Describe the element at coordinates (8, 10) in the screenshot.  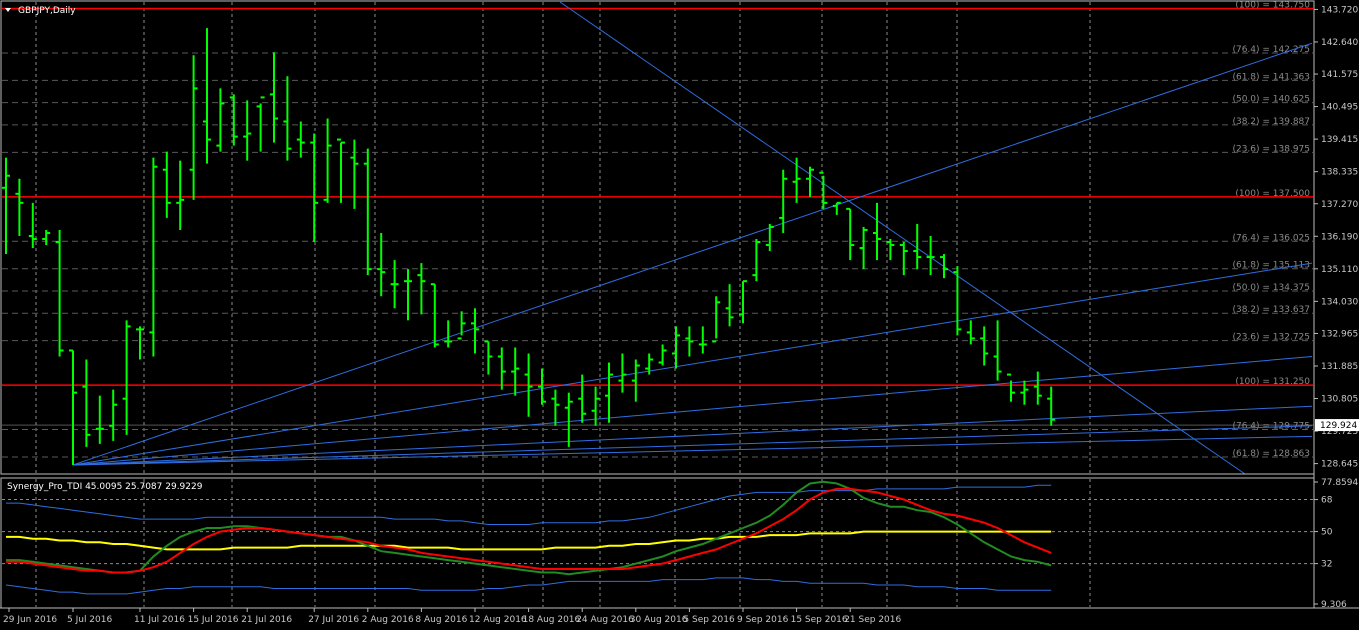
I see `dropdown-arrow-icon` at that location.